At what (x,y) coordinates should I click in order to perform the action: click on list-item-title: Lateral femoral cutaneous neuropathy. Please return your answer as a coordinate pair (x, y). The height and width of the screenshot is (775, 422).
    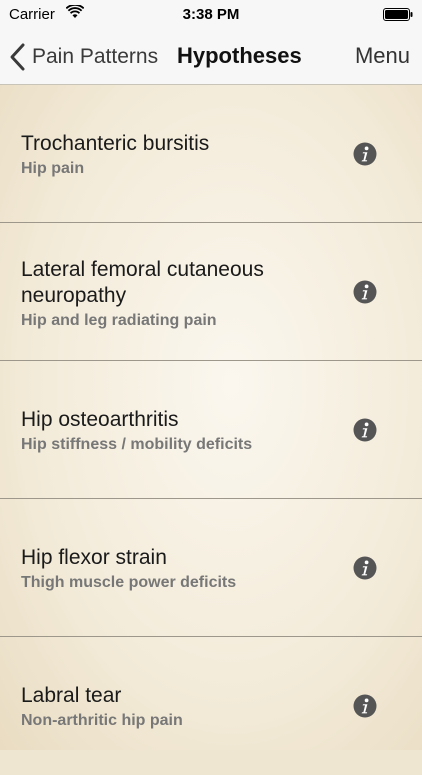
    Looking at the image, I should click on (142, 282).